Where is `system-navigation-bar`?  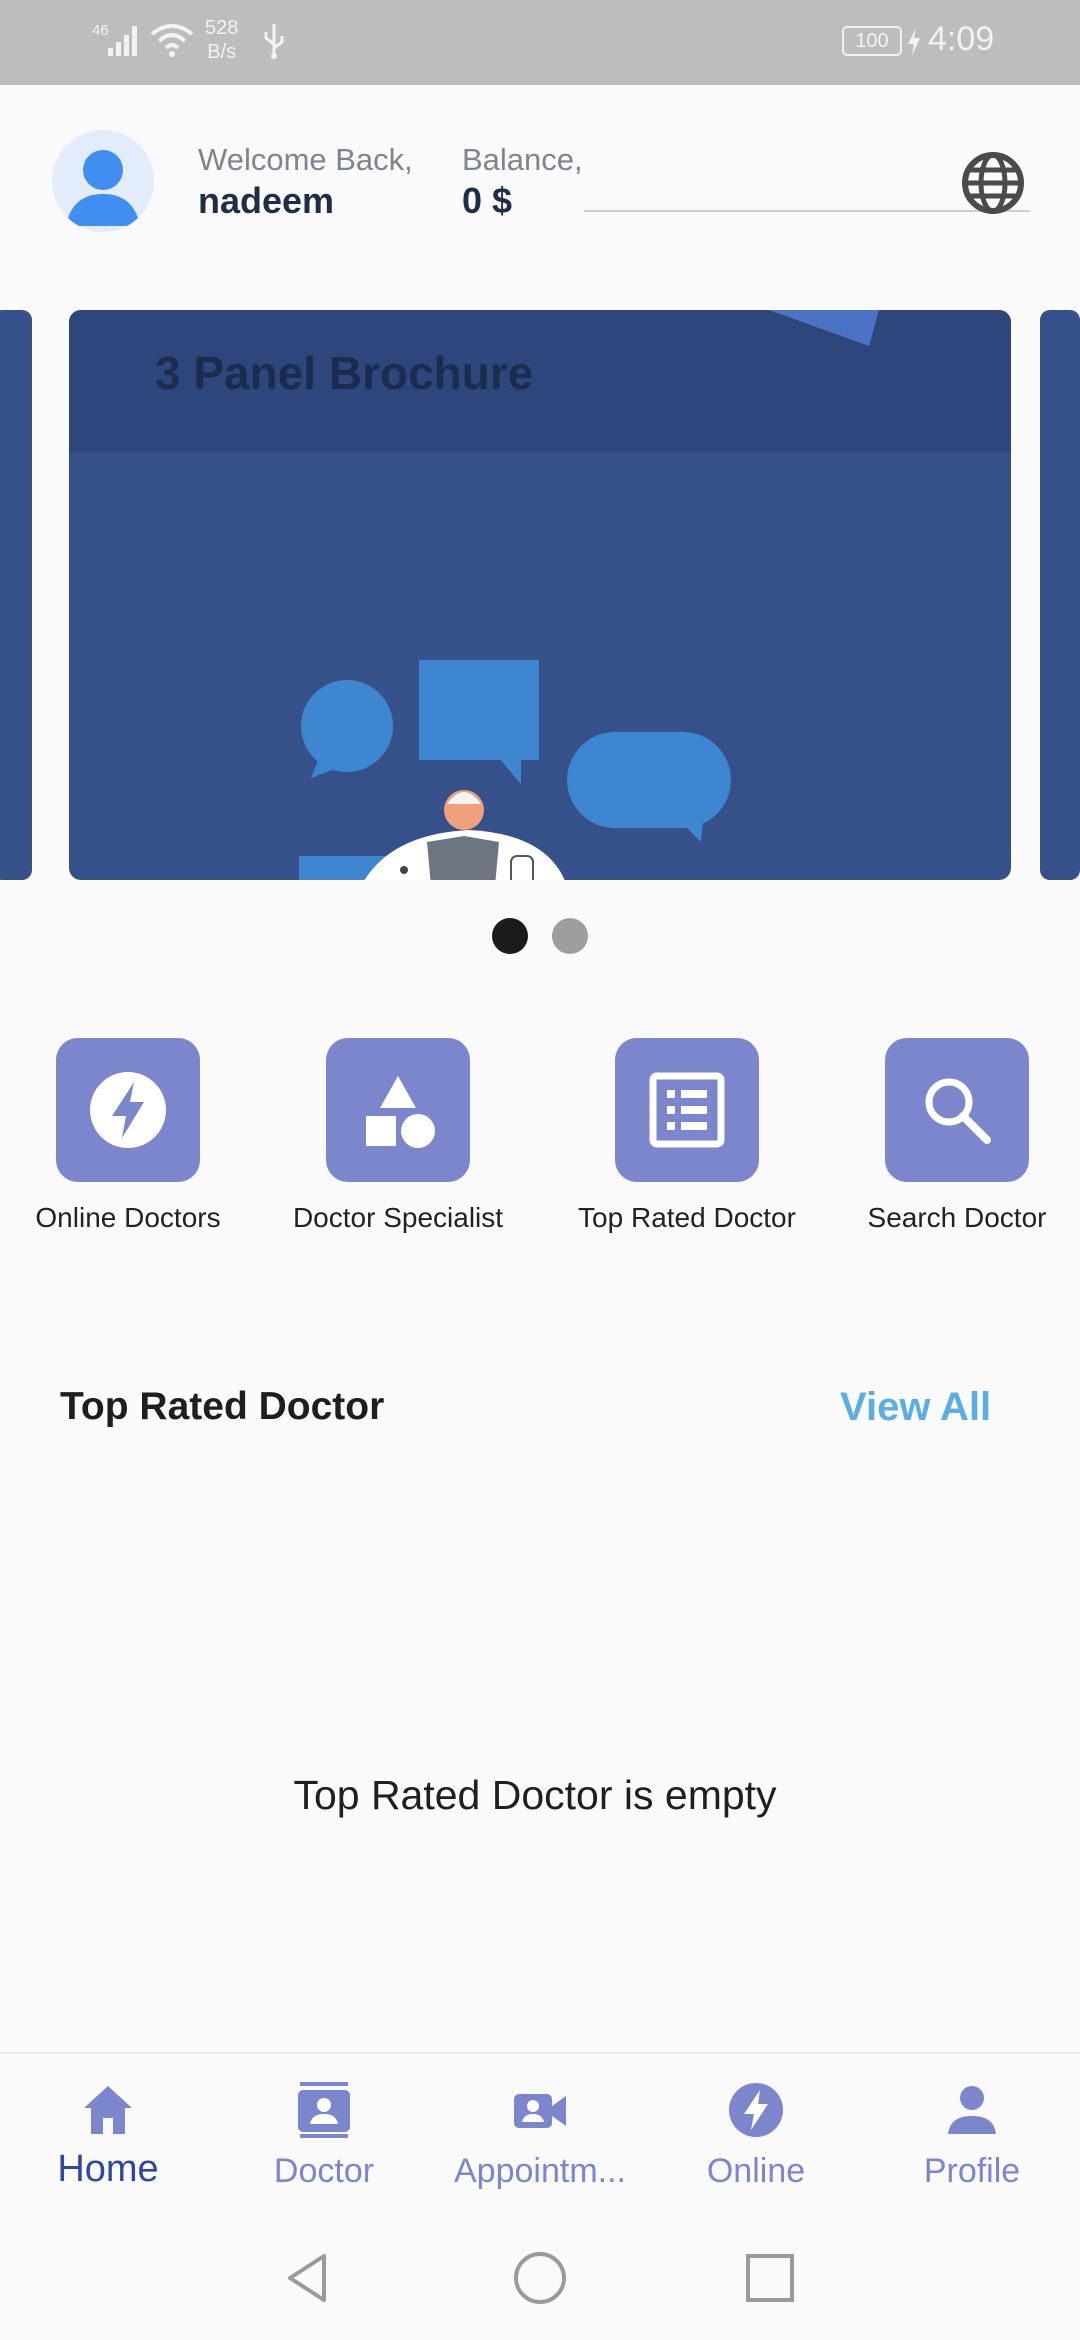
system-navigation-bar is located at coordinates (540, 2276).